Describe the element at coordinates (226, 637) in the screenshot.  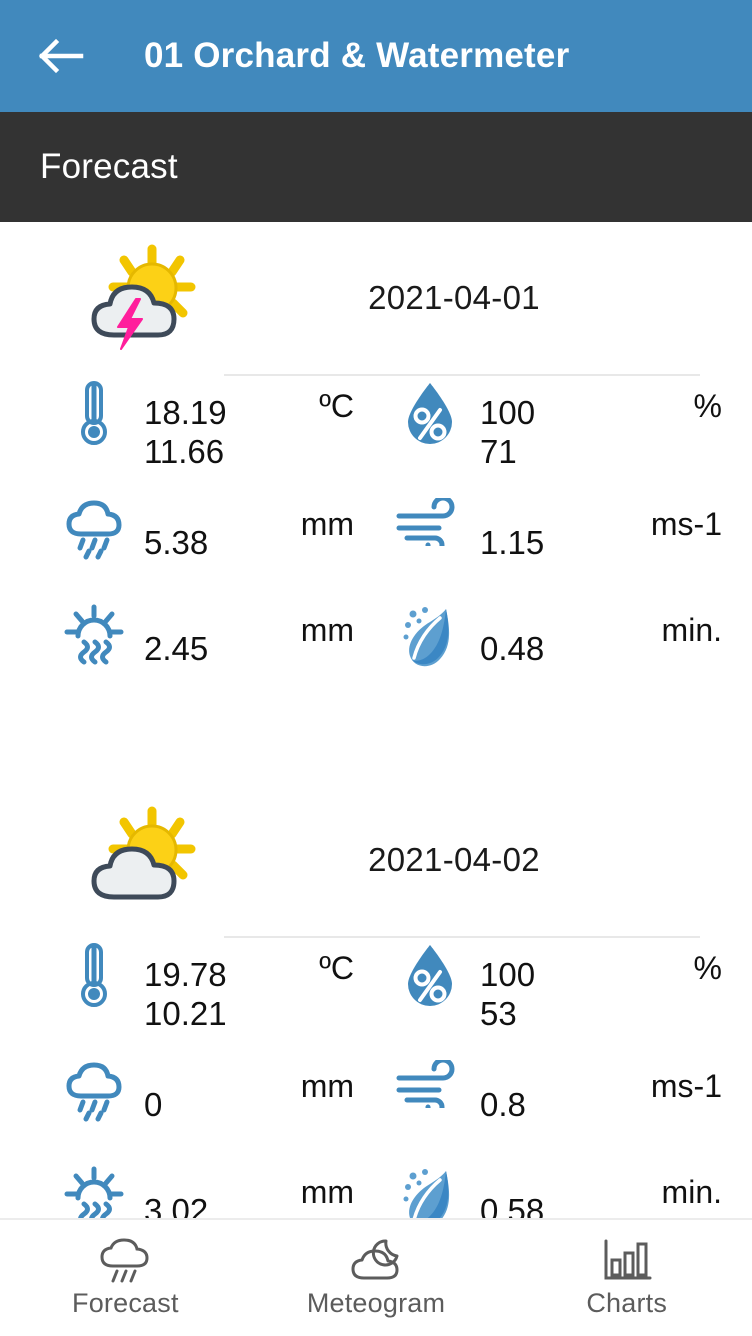
I see `metric-evaporation: 2.45 mm` at that location.